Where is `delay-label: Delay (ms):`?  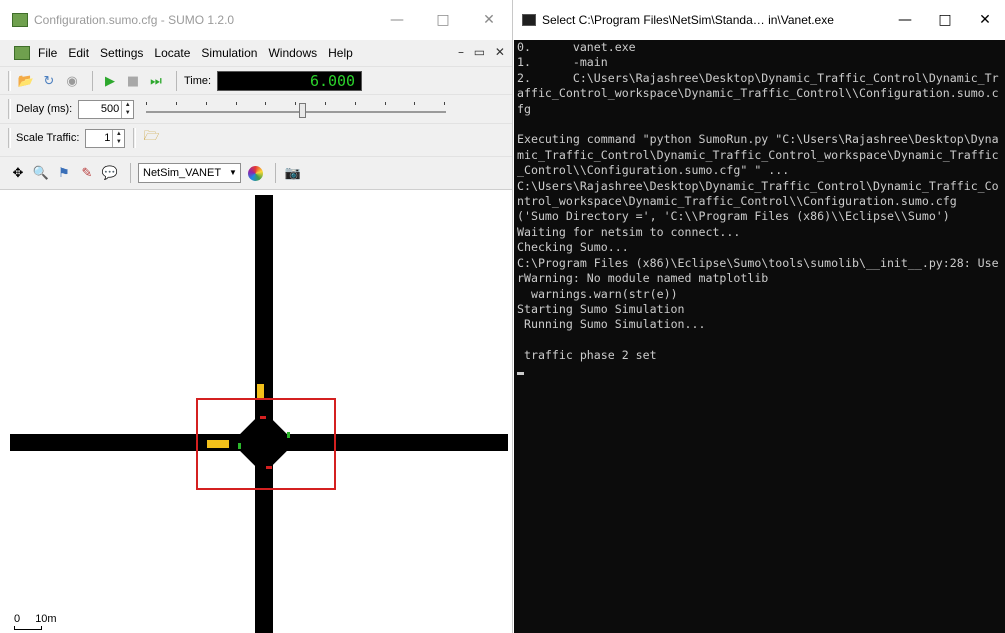
delay-label: Delay (ms): is located at coordinates (44, 109).